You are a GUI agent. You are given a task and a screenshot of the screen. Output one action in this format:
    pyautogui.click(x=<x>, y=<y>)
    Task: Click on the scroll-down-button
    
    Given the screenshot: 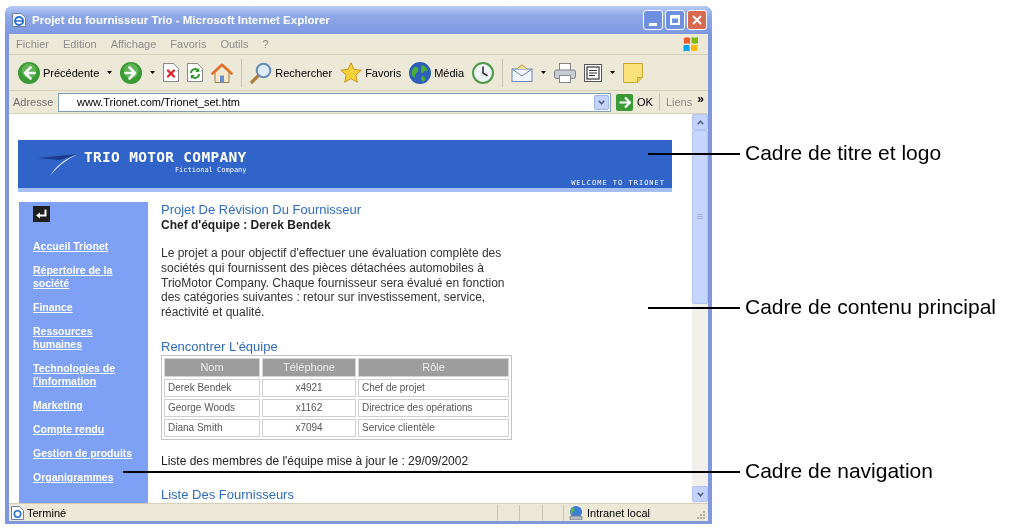 What is the action you would take?
    pyautogui.click(x=700, y=494)
    